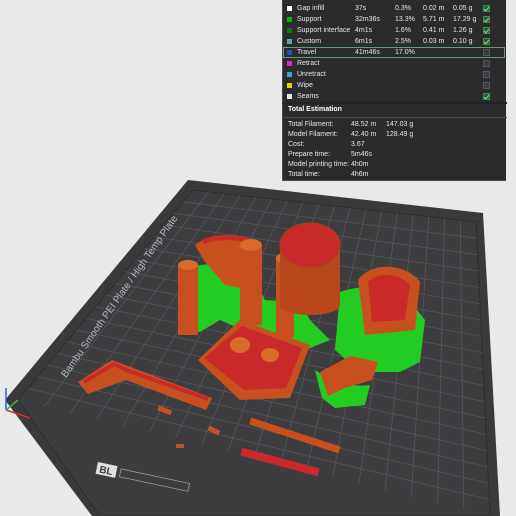  I want to click on estimation-row: Model Filament: 42.40 m 128.49 g, so click(395, 135).